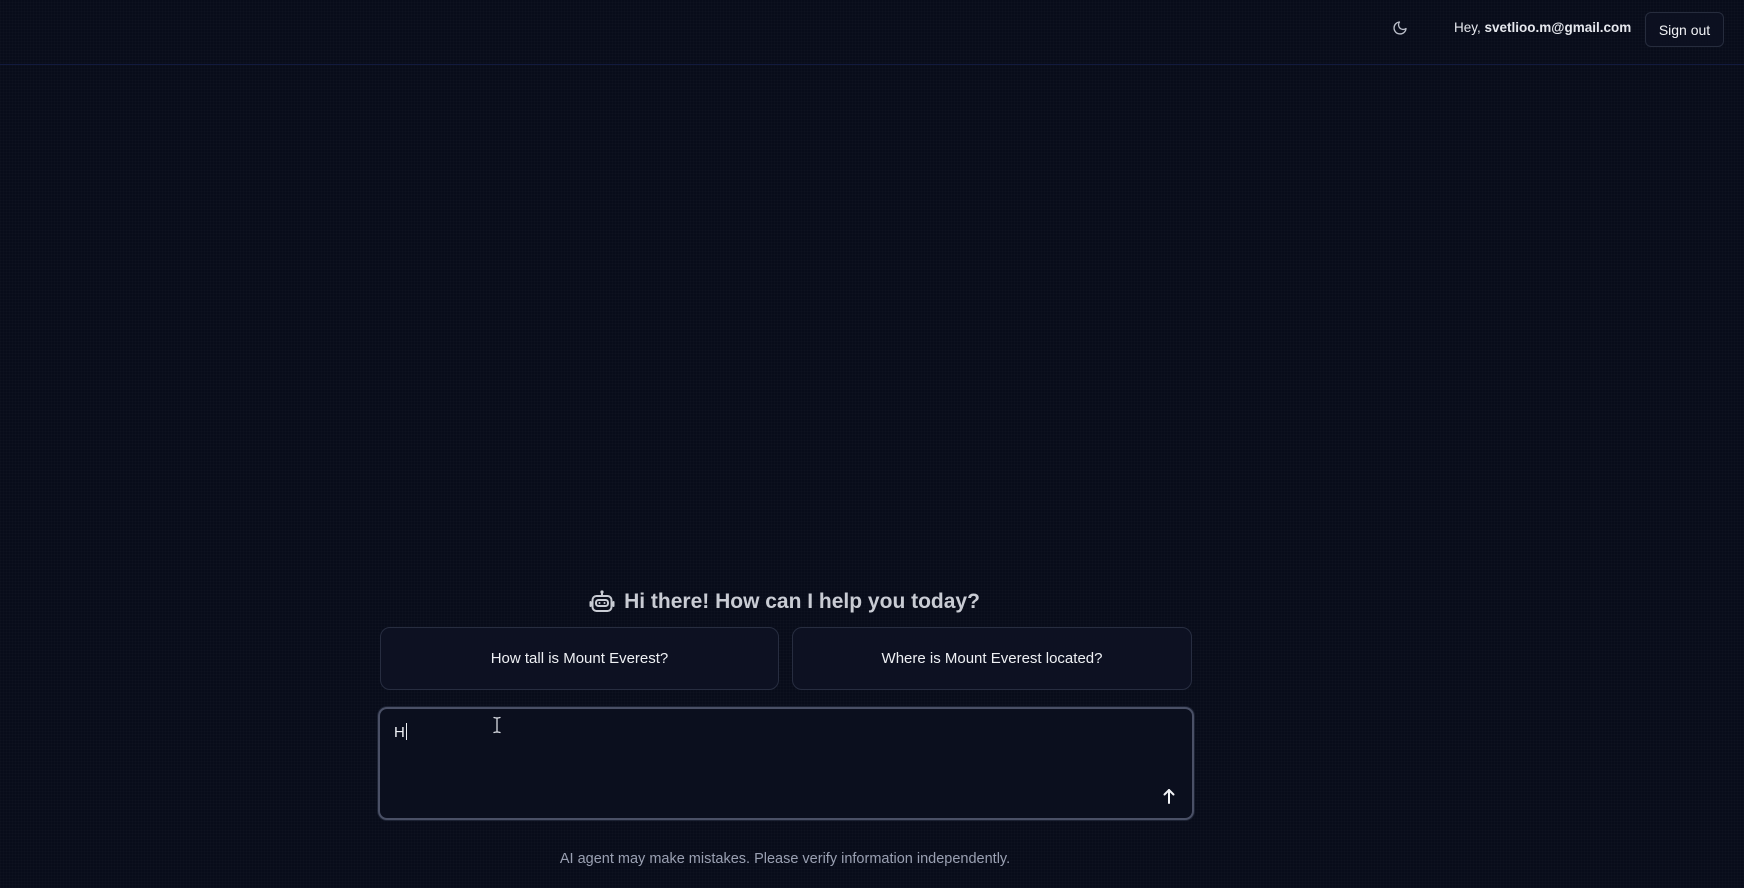  What do you see at coordinates (764, 753) in the screenshot?
I see `message-textarea: H` at bounding box center [764, 753].